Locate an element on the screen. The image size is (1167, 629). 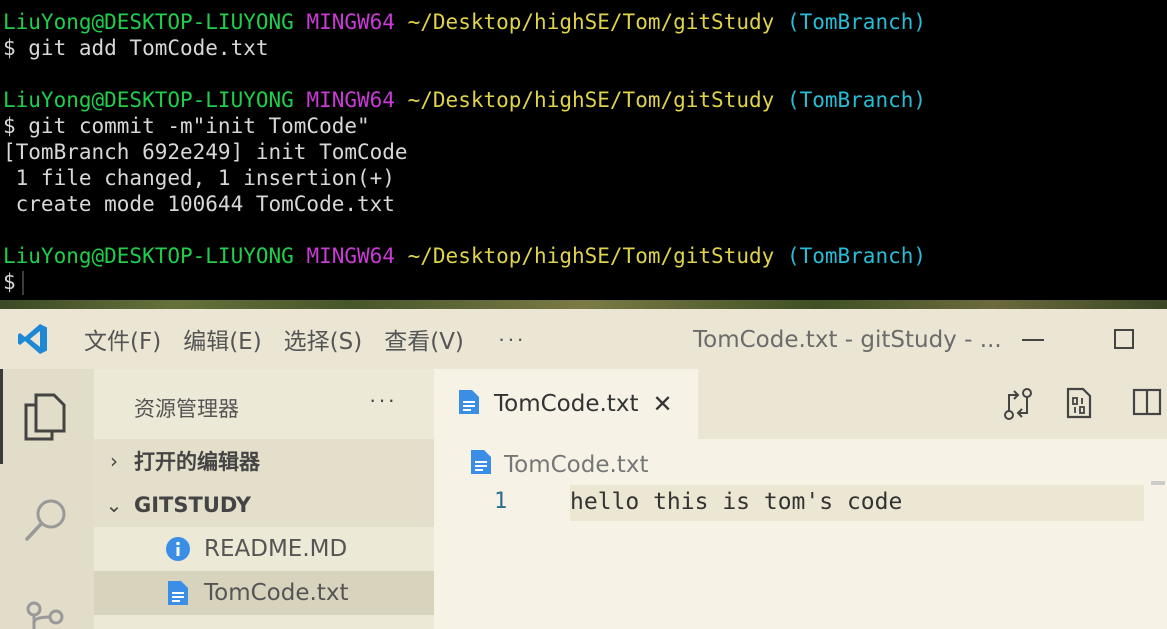
terminal-output: [TomBranch 692e249] init TomCode is located at coordinates (205, 152).